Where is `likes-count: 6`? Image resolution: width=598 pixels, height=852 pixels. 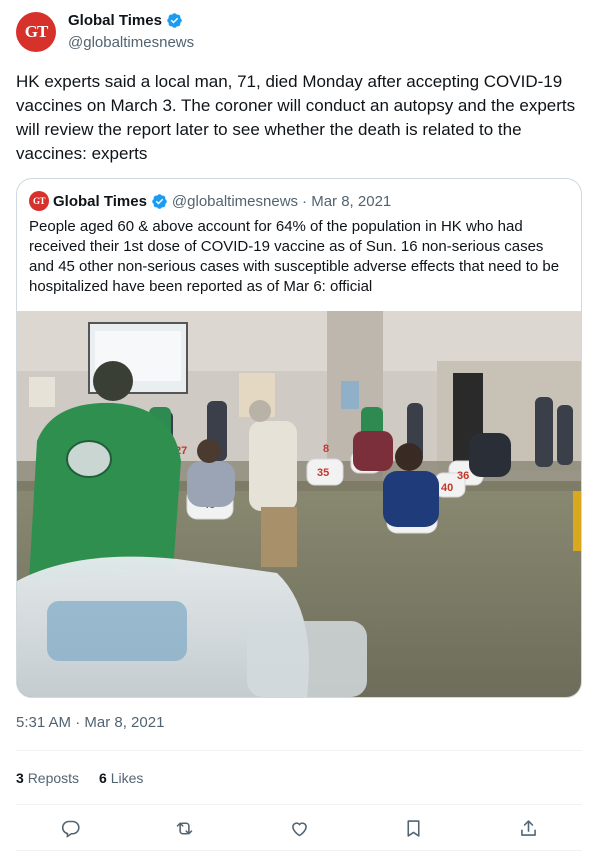
likes-count: 6 is located at coordinates (103, 778).